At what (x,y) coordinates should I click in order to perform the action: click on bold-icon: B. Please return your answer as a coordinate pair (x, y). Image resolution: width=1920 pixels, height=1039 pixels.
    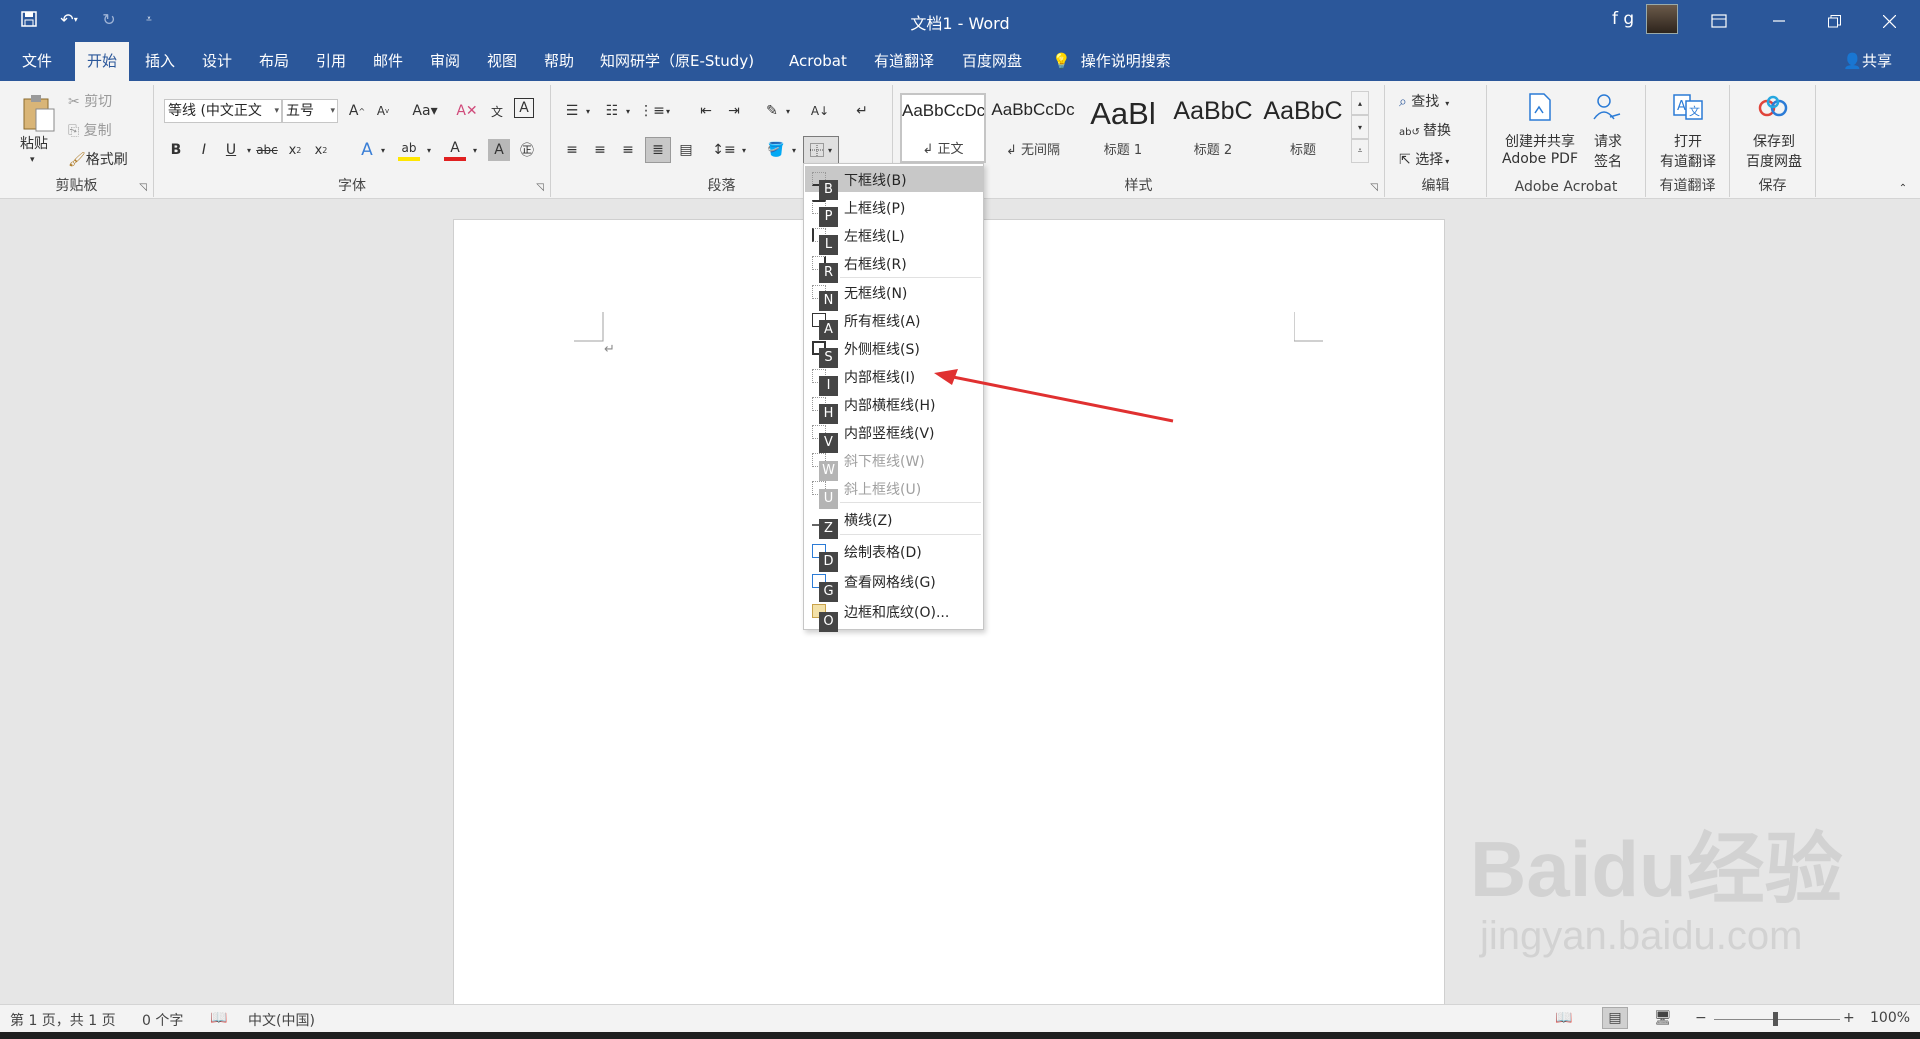
    Looking at the image, I should click on (176, 150).